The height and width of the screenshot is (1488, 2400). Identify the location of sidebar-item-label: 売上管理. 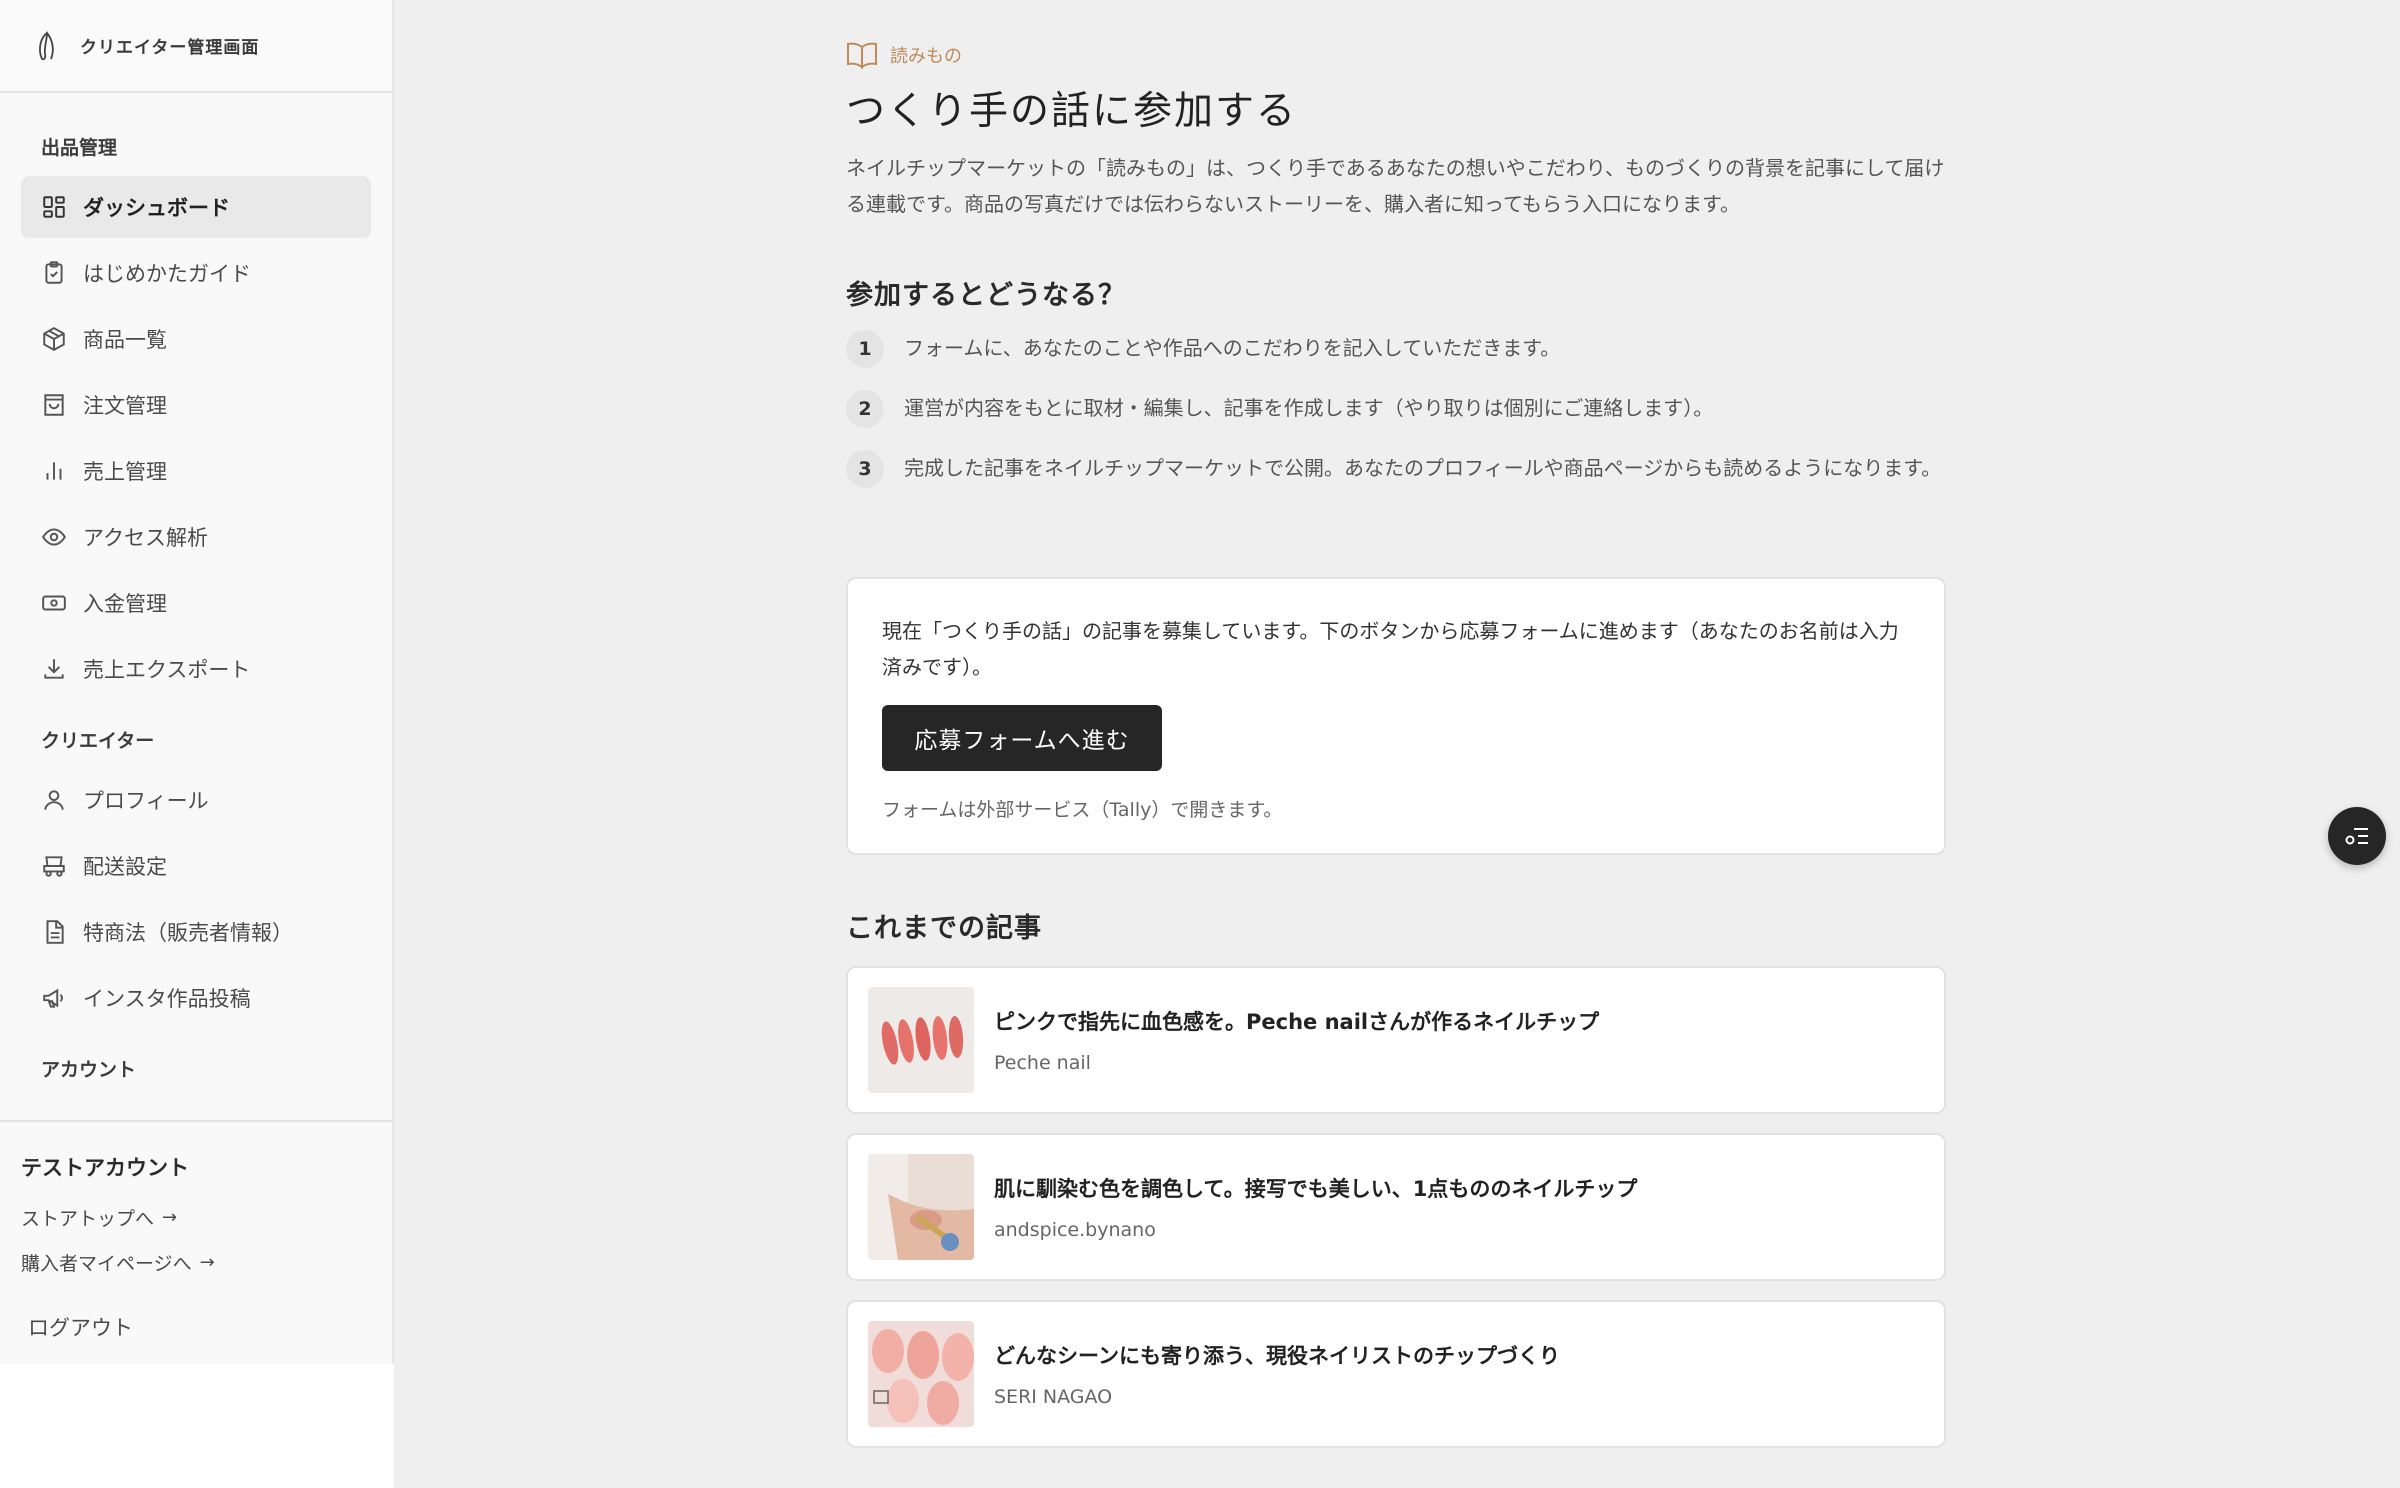
(125, 472).